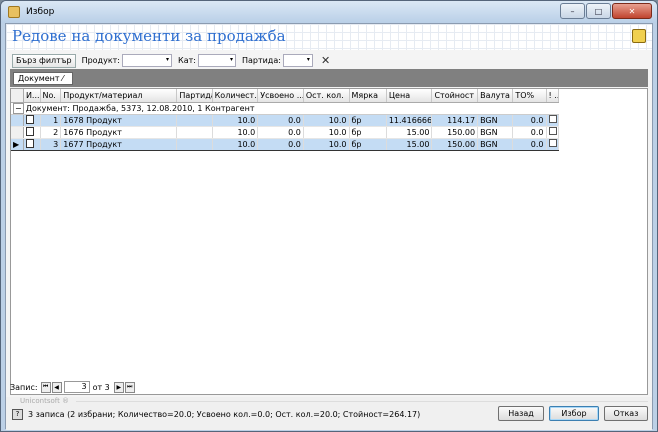 The height and width of the screenshot is (432, 658). What do you see at coordinates (51, 120) in the screenshot?
I see `cell-no: 1` at bounding box center [51, 120].